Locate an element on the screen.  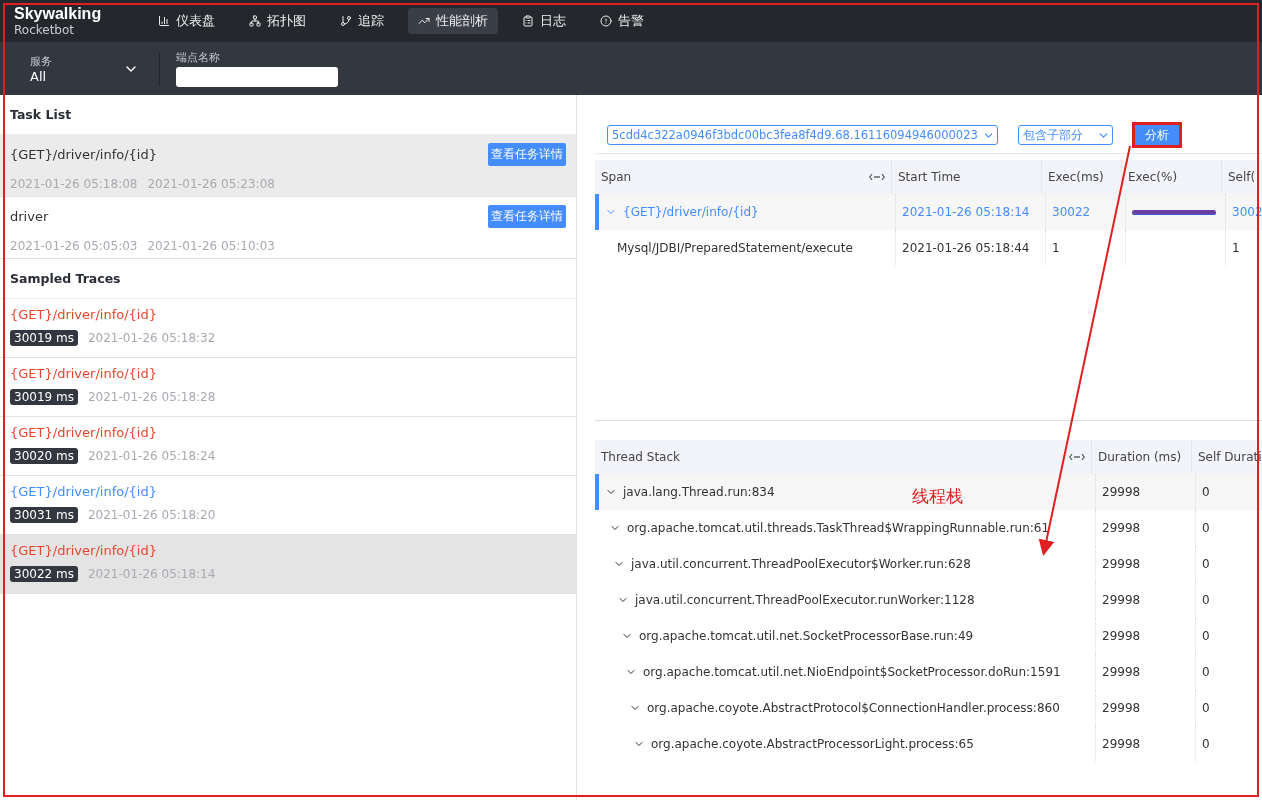
stack-row: org.apache.coyote.AbstractProcessorLight.process:65 29998 0 is located at coordinates (928, 744).